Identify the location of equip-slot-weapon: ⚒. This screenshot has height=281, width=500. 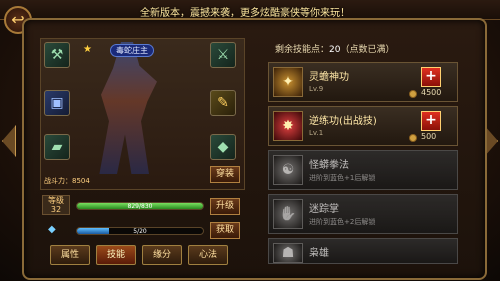
(57, 55).